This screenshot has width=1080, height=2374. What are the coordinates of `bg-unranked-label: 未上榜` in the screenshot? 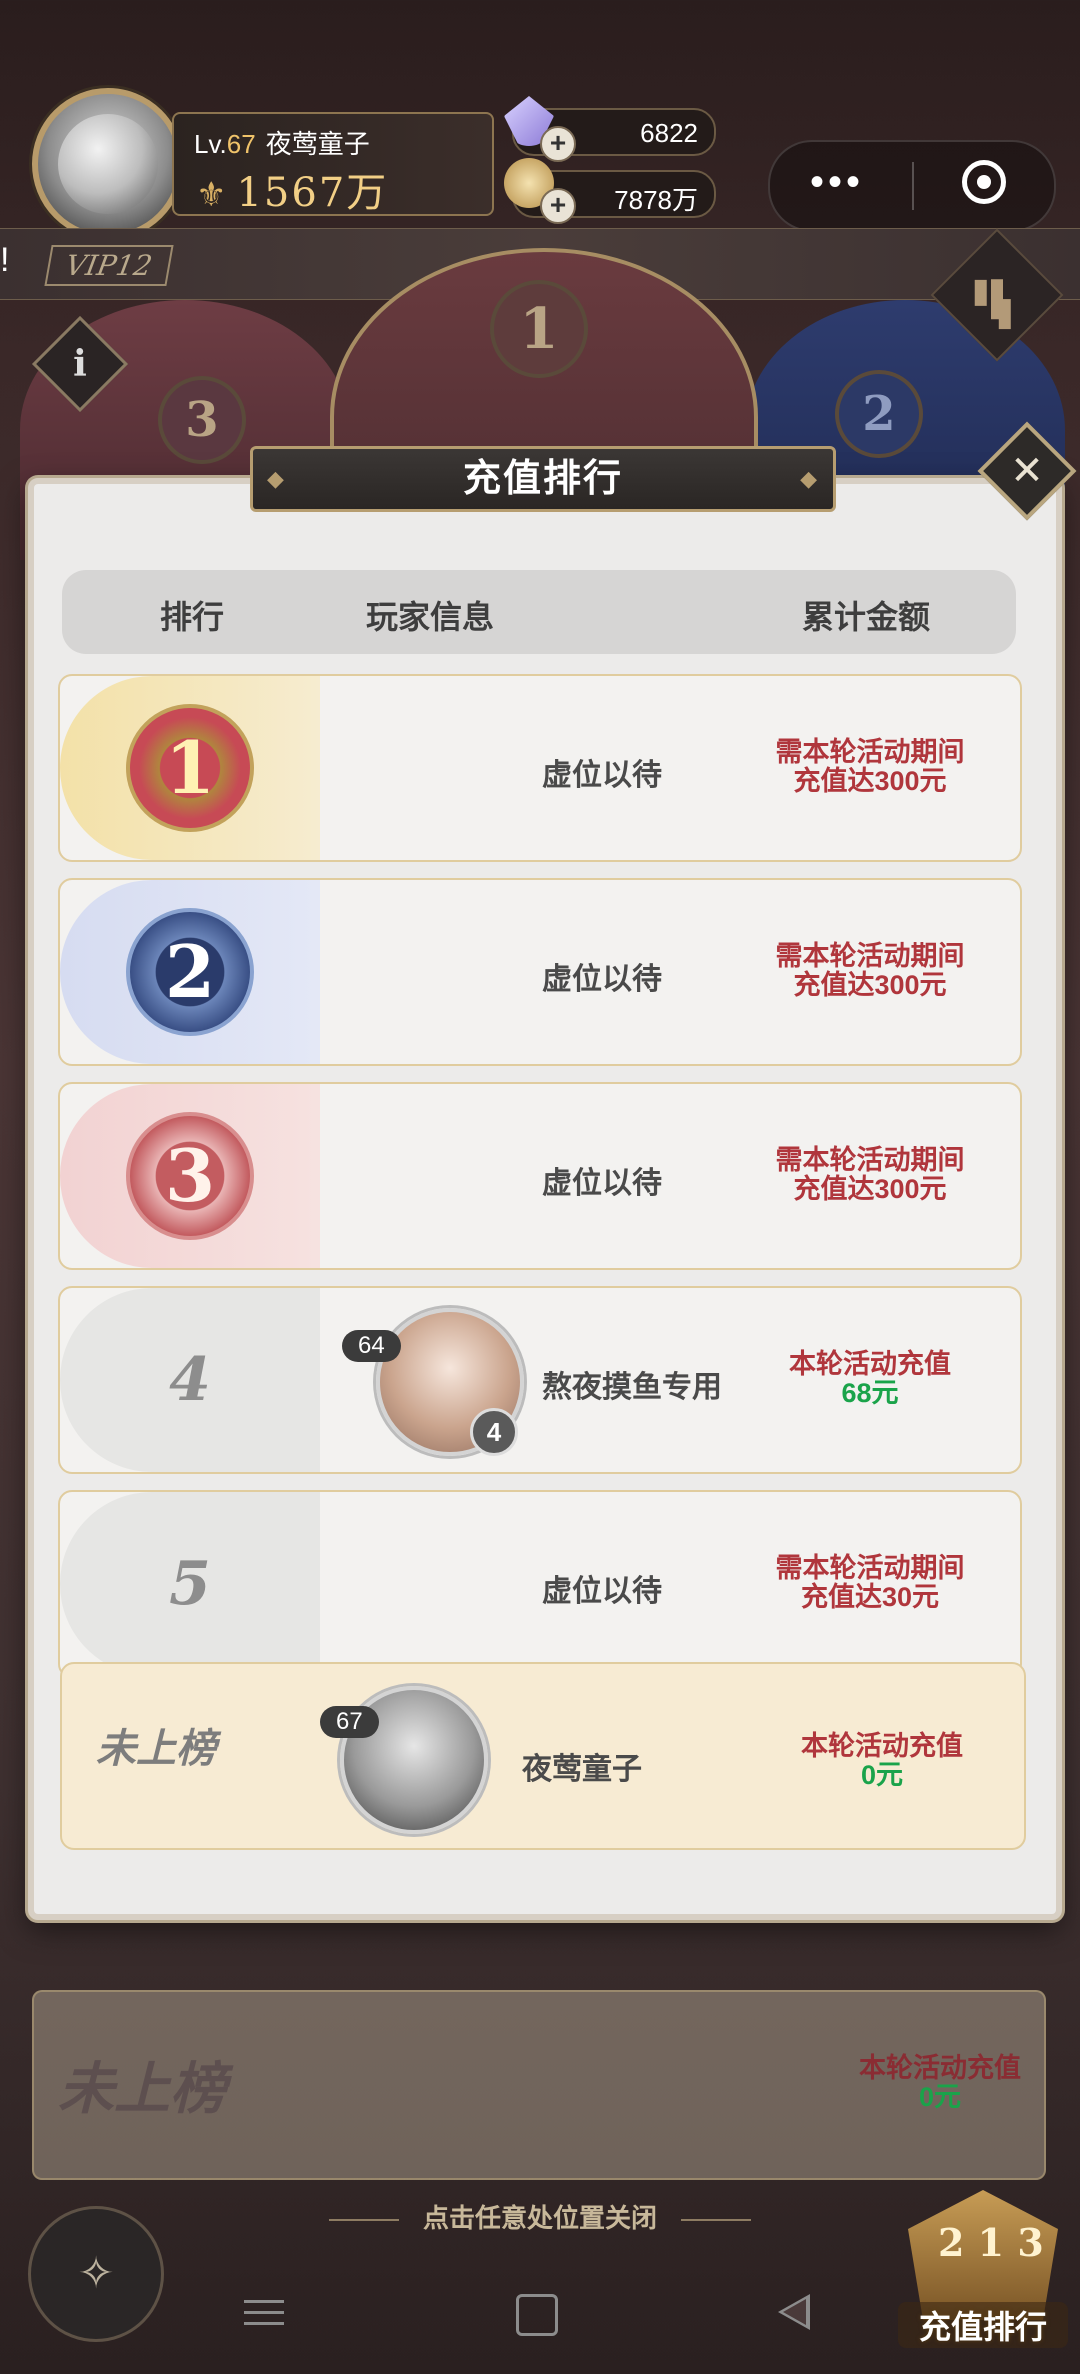 It's located at (142, 2088).